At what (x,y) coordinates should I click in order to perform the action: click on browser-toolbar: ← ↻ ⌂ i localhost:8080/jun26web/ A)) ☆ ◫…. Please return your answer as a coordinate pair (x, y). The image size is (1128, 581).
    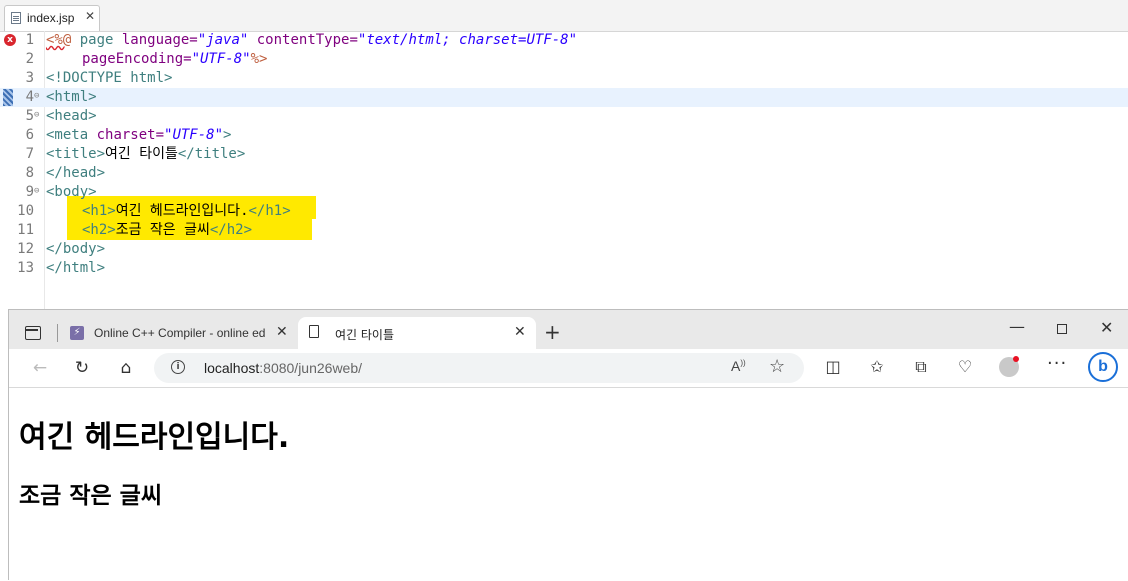
    Looking at the image, I should click on (568, 368).